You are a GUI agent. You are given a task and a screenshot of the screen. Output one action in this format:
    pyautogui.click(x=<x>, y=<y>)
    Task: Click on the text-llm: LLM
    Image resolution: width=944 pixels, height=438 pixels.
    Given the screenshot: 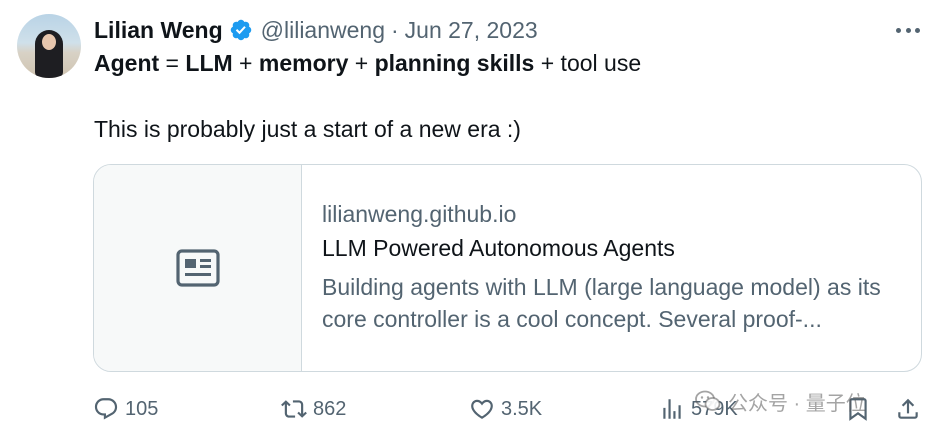 What is the action you would take?
    pyautogui.click(x=209, y=63)
    